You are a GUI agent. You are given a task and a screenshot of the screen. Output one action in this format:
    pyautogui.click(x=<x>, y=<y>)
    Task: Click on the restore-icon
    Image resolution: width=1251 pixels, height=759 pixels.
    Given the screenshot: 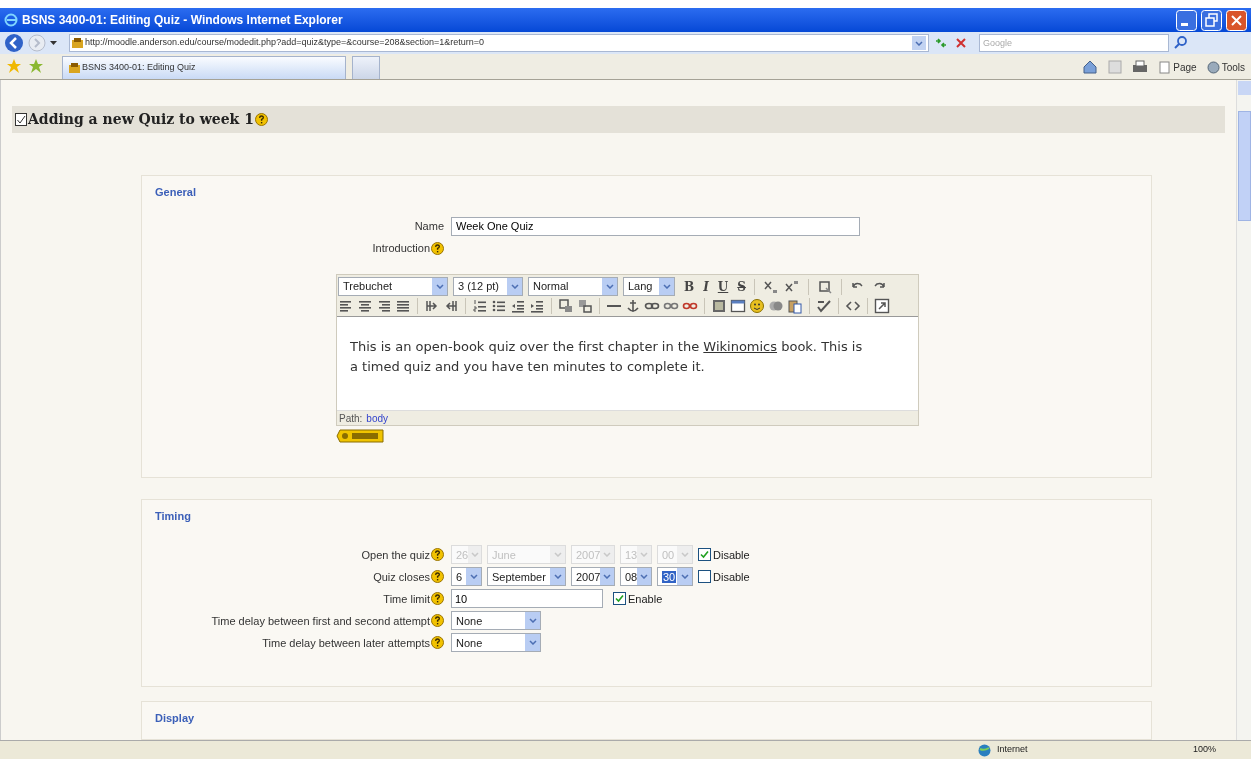 What is the action you would take?
    pyautogui.click(x=1211, y=20)
    